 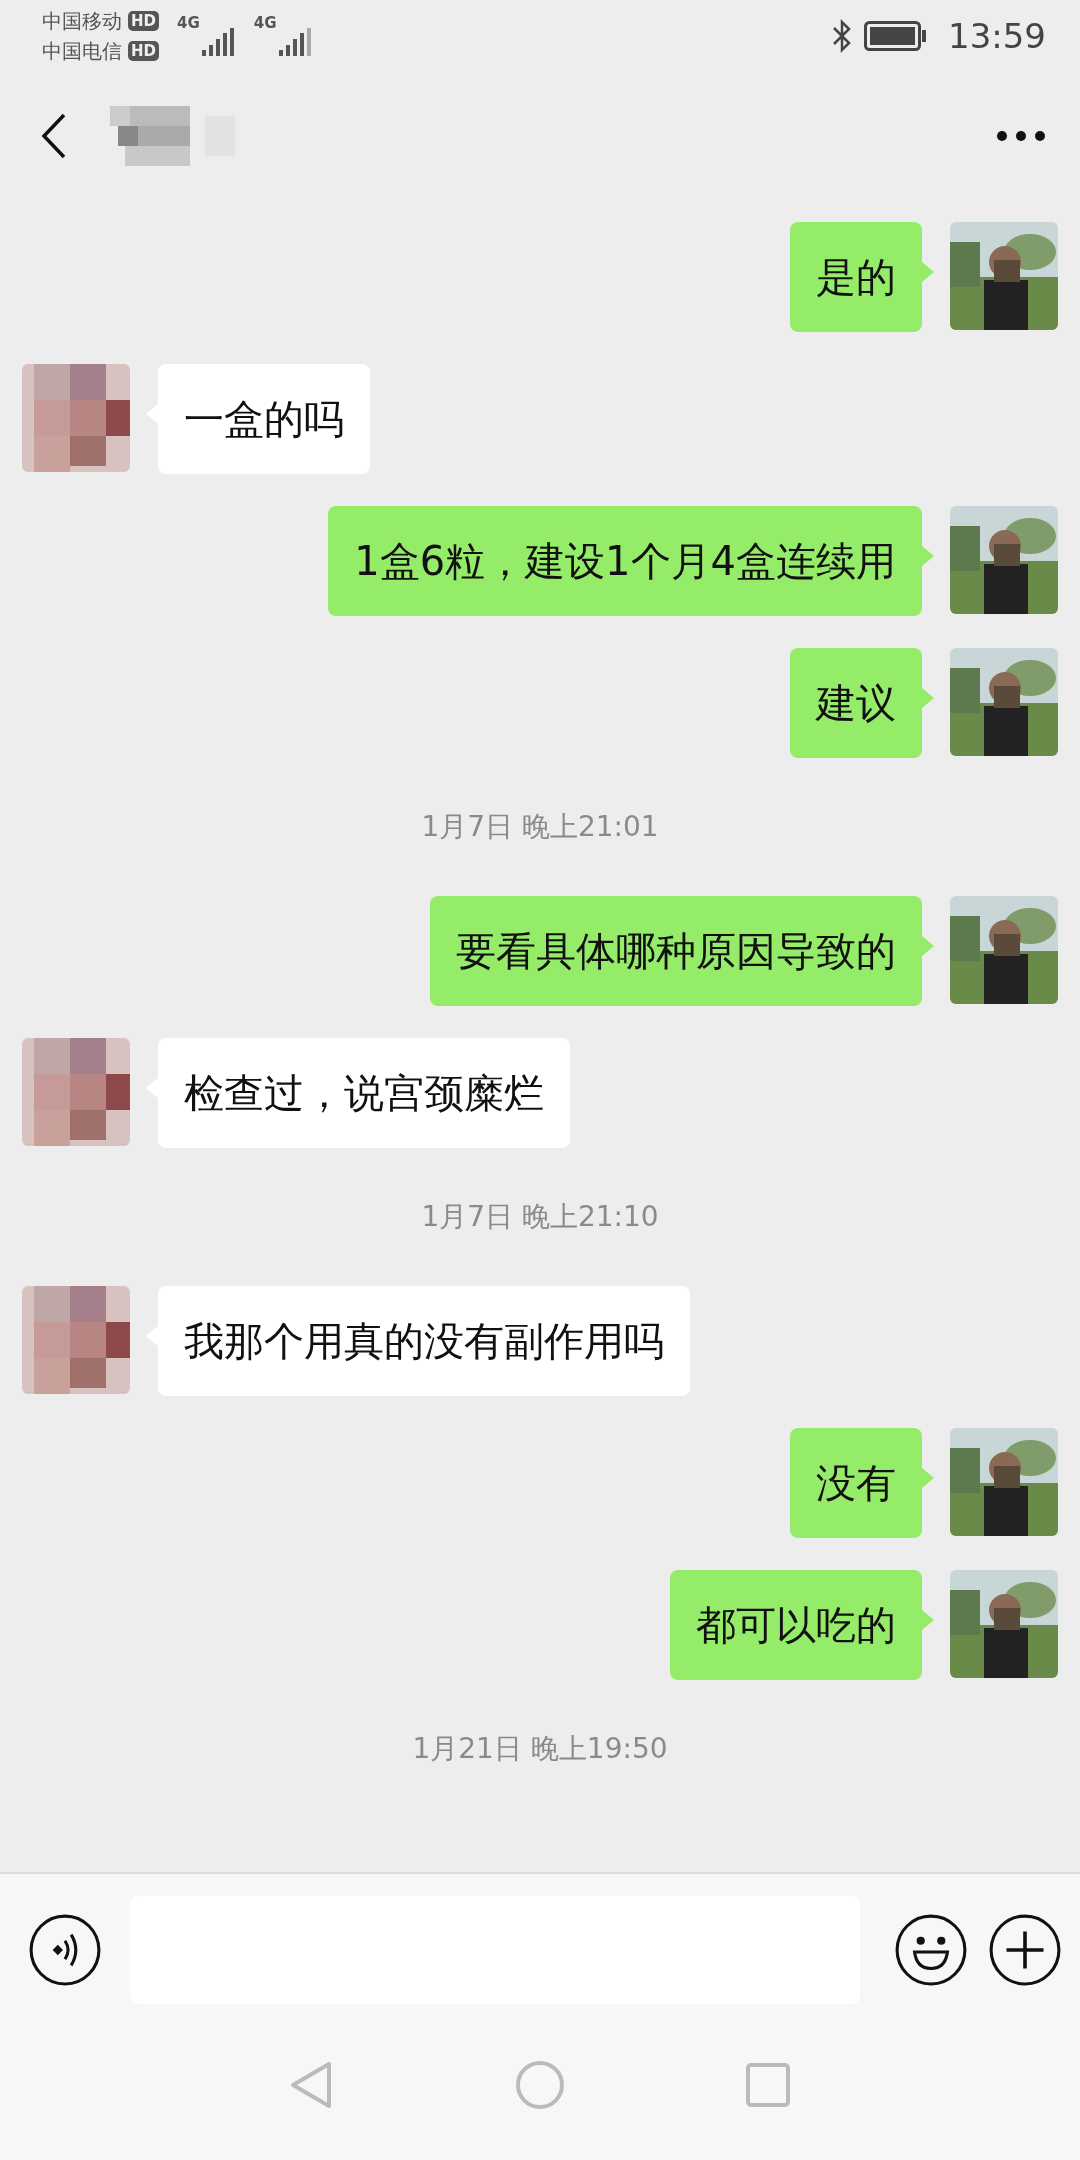 What do you see at coordinates (364, 1093) in the screenshot?
I see `message-bubble: 检查过，说宫颈糜烂` at bounding box center [364, 1093].